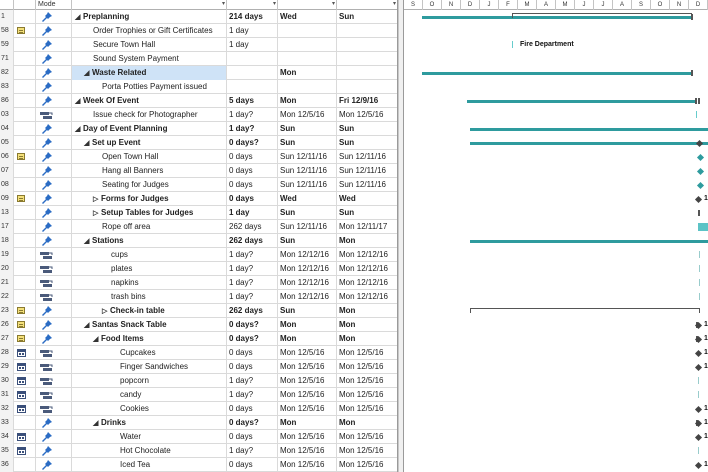 The width and height of the screenshot is (708, 472). What do you see at coordinates (7, 17) in the screenshot?
I see `row-id: 1` at bounding box center [7, 17].